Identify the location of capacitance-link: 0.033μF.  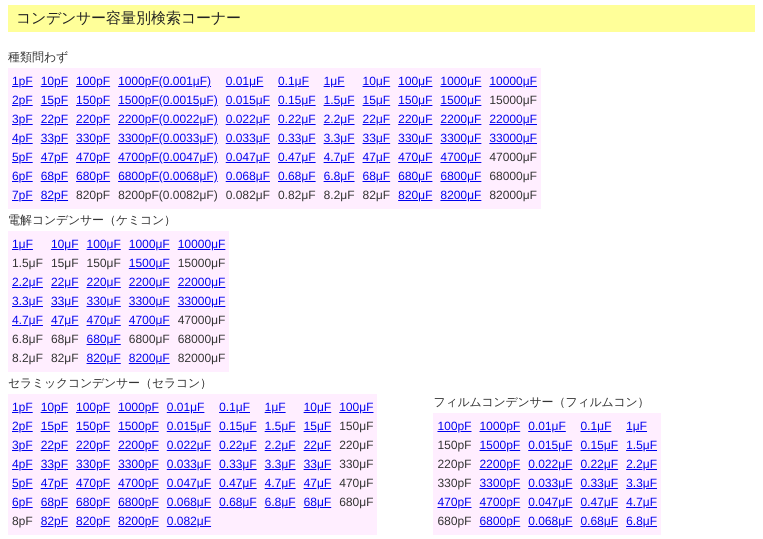
(189, 464).